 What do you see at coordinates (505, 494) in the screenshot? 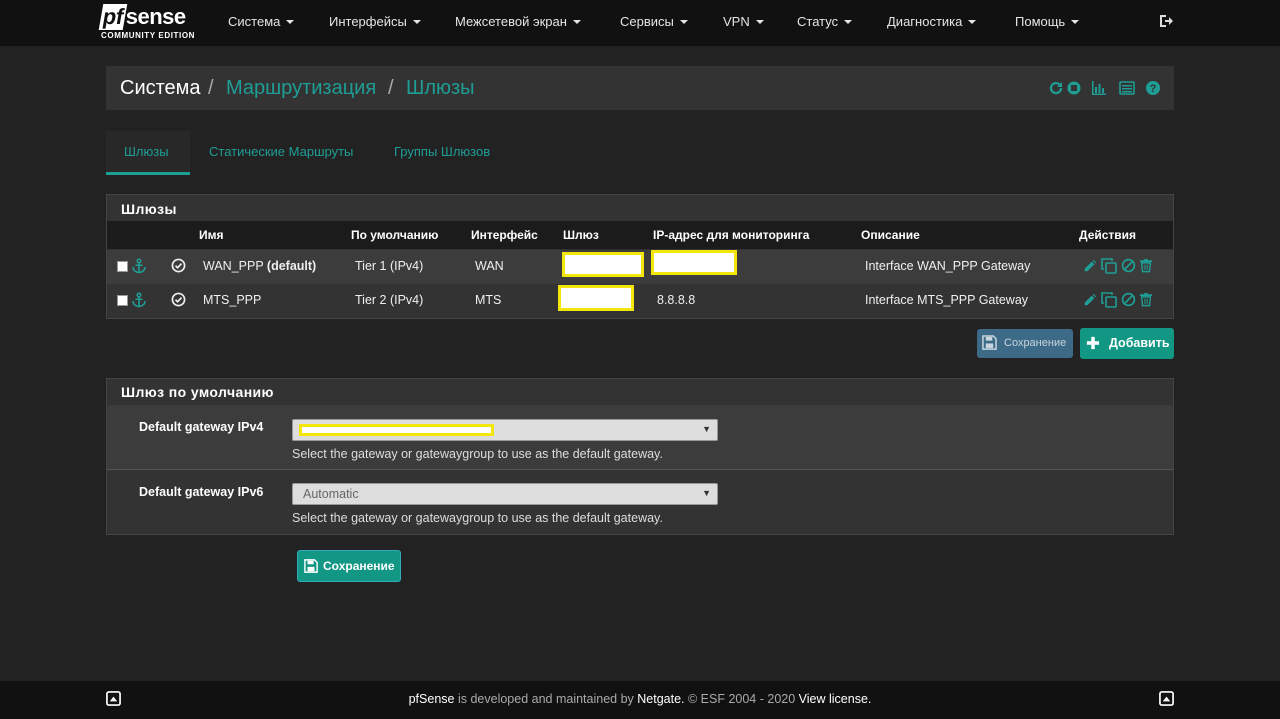
I see `default-gateway-ipv6-select: Automatic ▼` at bounding box center [505, 494].